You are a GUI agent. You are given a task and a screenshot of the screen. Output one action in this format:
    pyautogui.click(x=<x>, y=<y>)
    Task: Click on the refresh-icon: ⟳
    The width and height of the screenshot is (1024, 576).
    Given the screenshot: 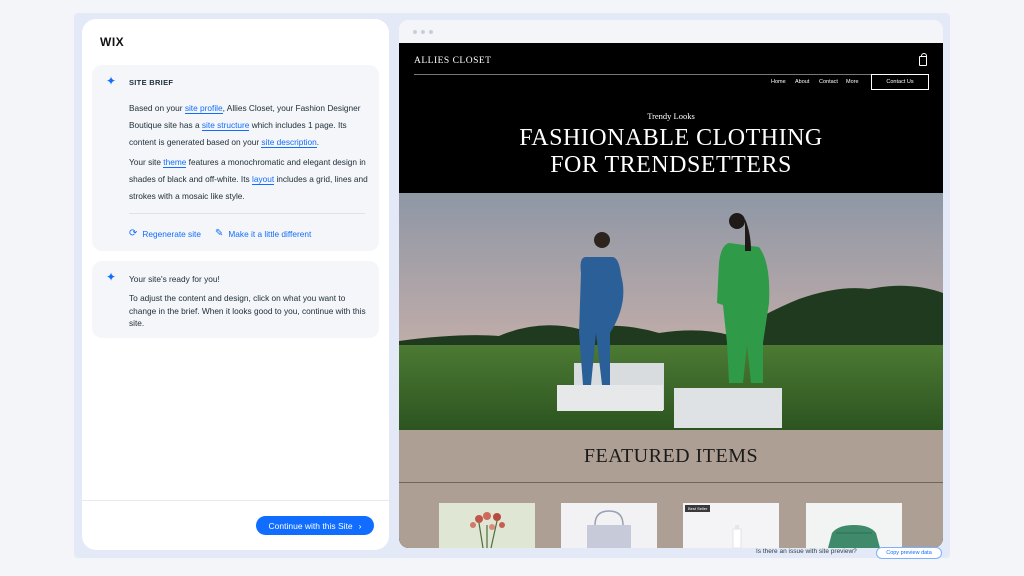 What is the action you would take?
    pyautogui.click(x=133, y=233)
    